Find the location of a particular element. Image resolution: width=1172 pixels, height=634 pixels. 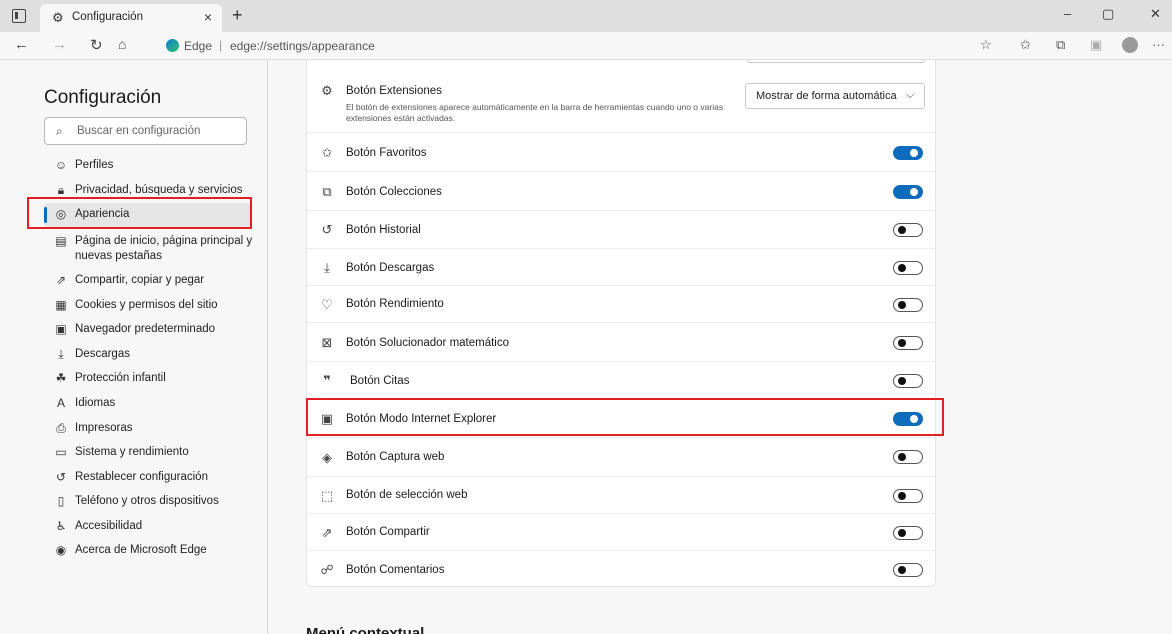

search-box: ⌕ is located at coordinates (145, 131).